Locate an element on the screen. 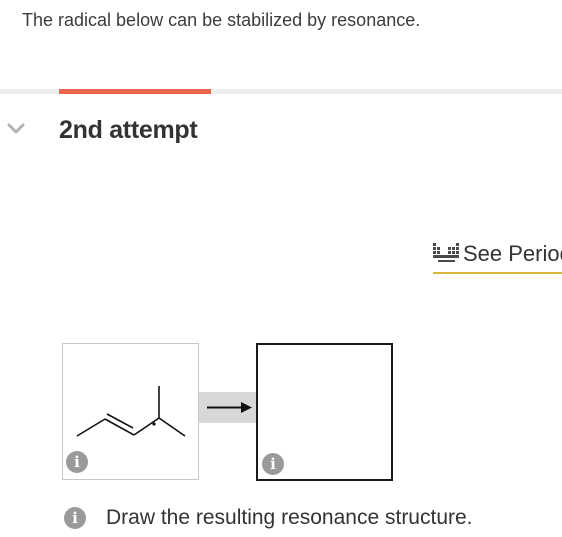  periodic-table-icon is located at coordinates (446, 252).